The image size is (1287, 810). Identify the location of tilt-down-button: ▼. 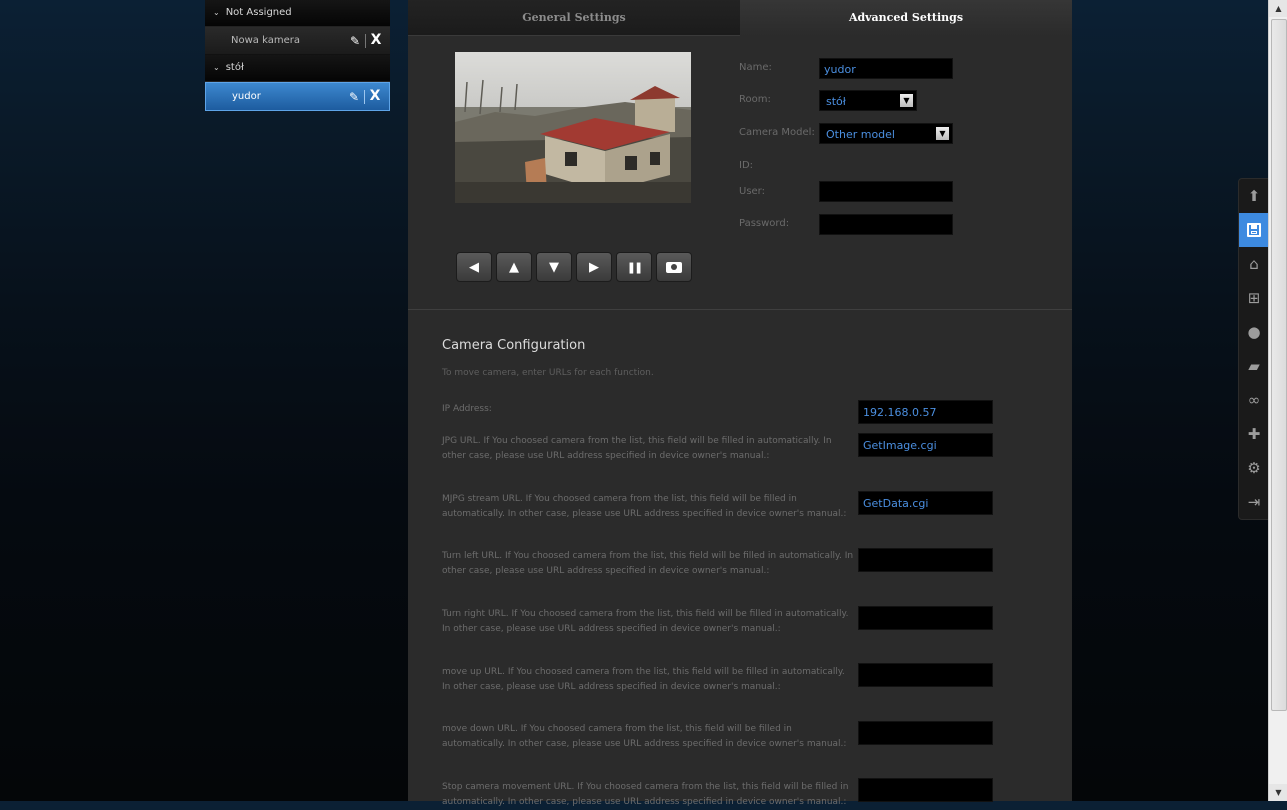
(554, 267).